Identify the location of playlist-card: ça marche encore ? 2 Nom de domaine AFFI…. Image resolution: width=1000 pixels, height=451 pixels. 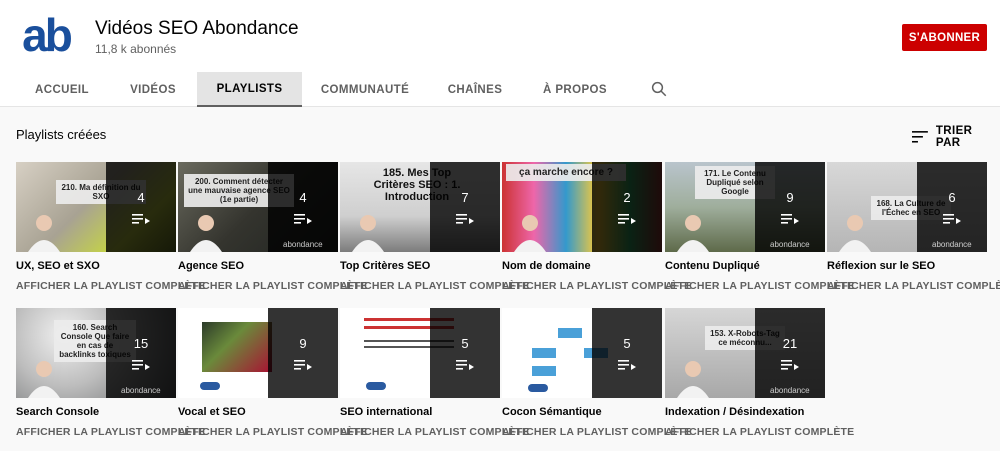
(596, 227).